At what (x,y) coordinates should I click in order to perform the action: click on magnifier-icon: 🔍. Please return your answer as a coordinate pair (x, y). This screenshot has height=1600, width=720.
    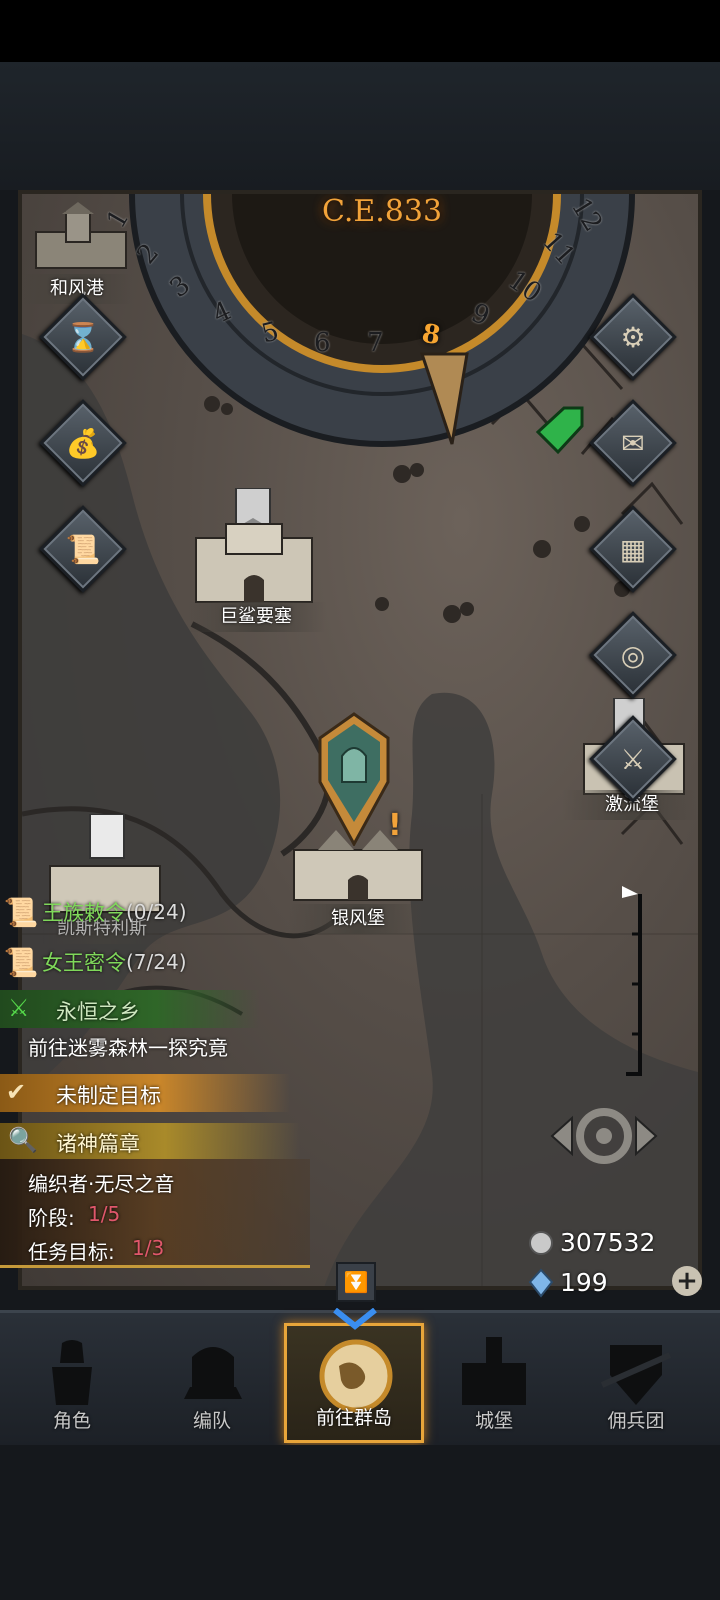
    Looking at the image, I should click on (23, 1140).